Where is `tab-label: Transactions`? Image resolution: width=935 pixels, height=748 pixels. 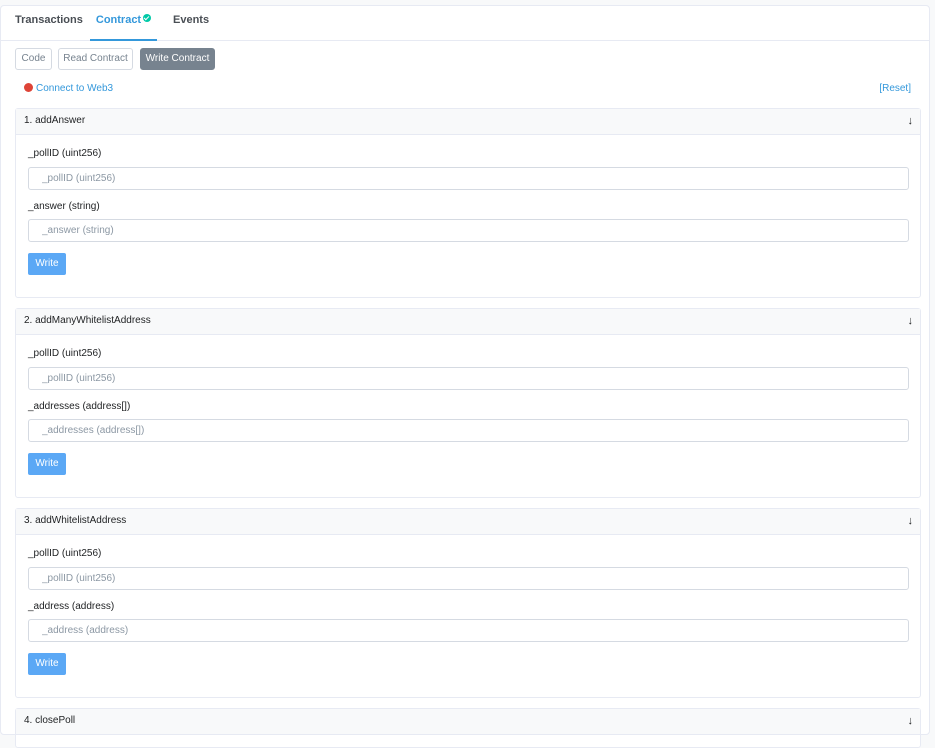
tab-label: Transactions is located at coordinates (49, 20).